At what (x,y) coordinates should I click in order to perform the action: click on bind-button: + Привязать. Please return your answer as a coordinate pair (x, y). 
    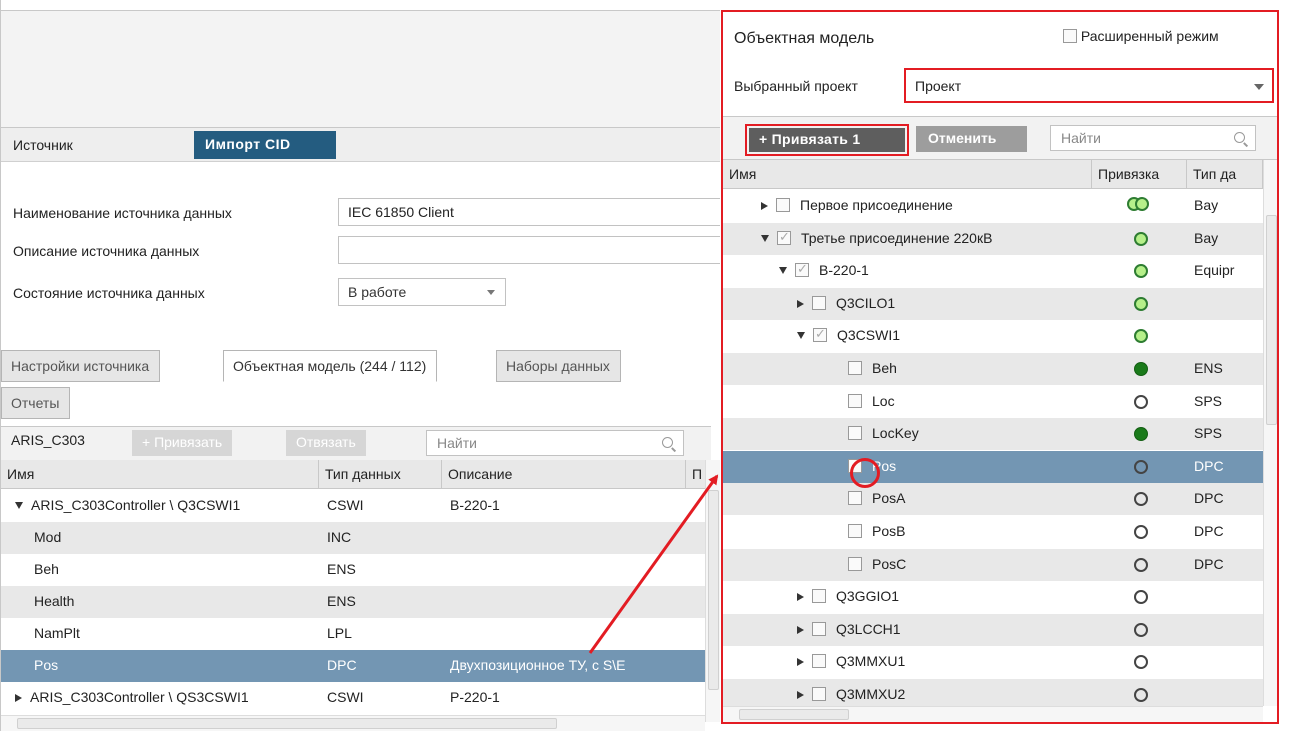
    Looking at the image, I should click on (182, 443).